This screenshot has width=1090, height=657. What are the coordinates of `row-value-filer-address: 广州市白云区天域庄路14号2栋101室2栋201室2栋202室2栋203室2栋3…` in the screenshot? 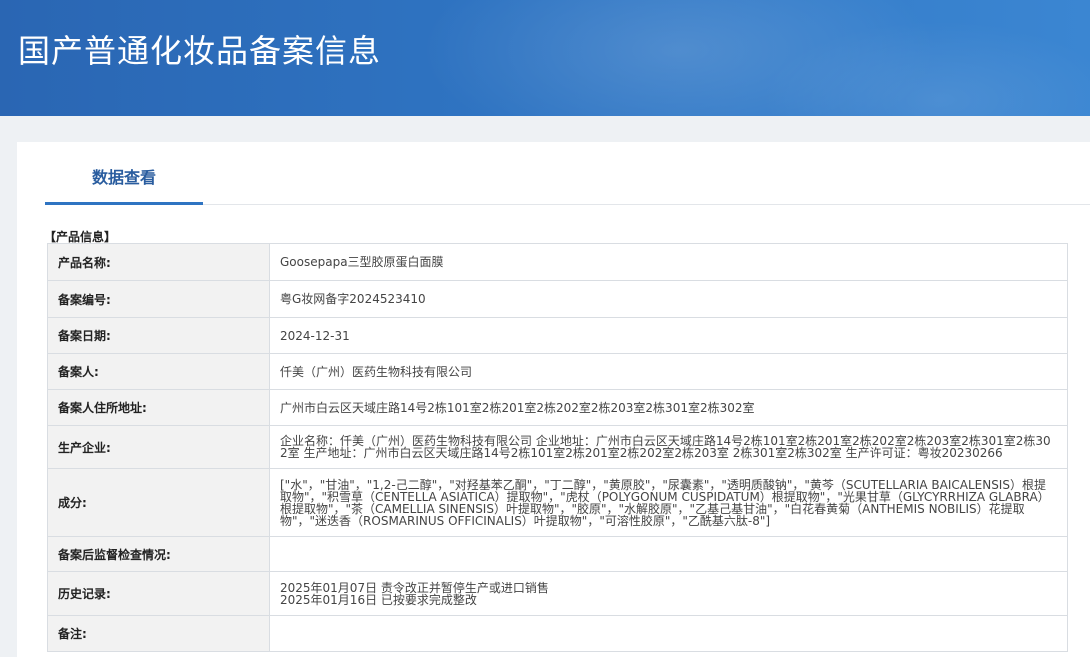 It's located at (668, 407).